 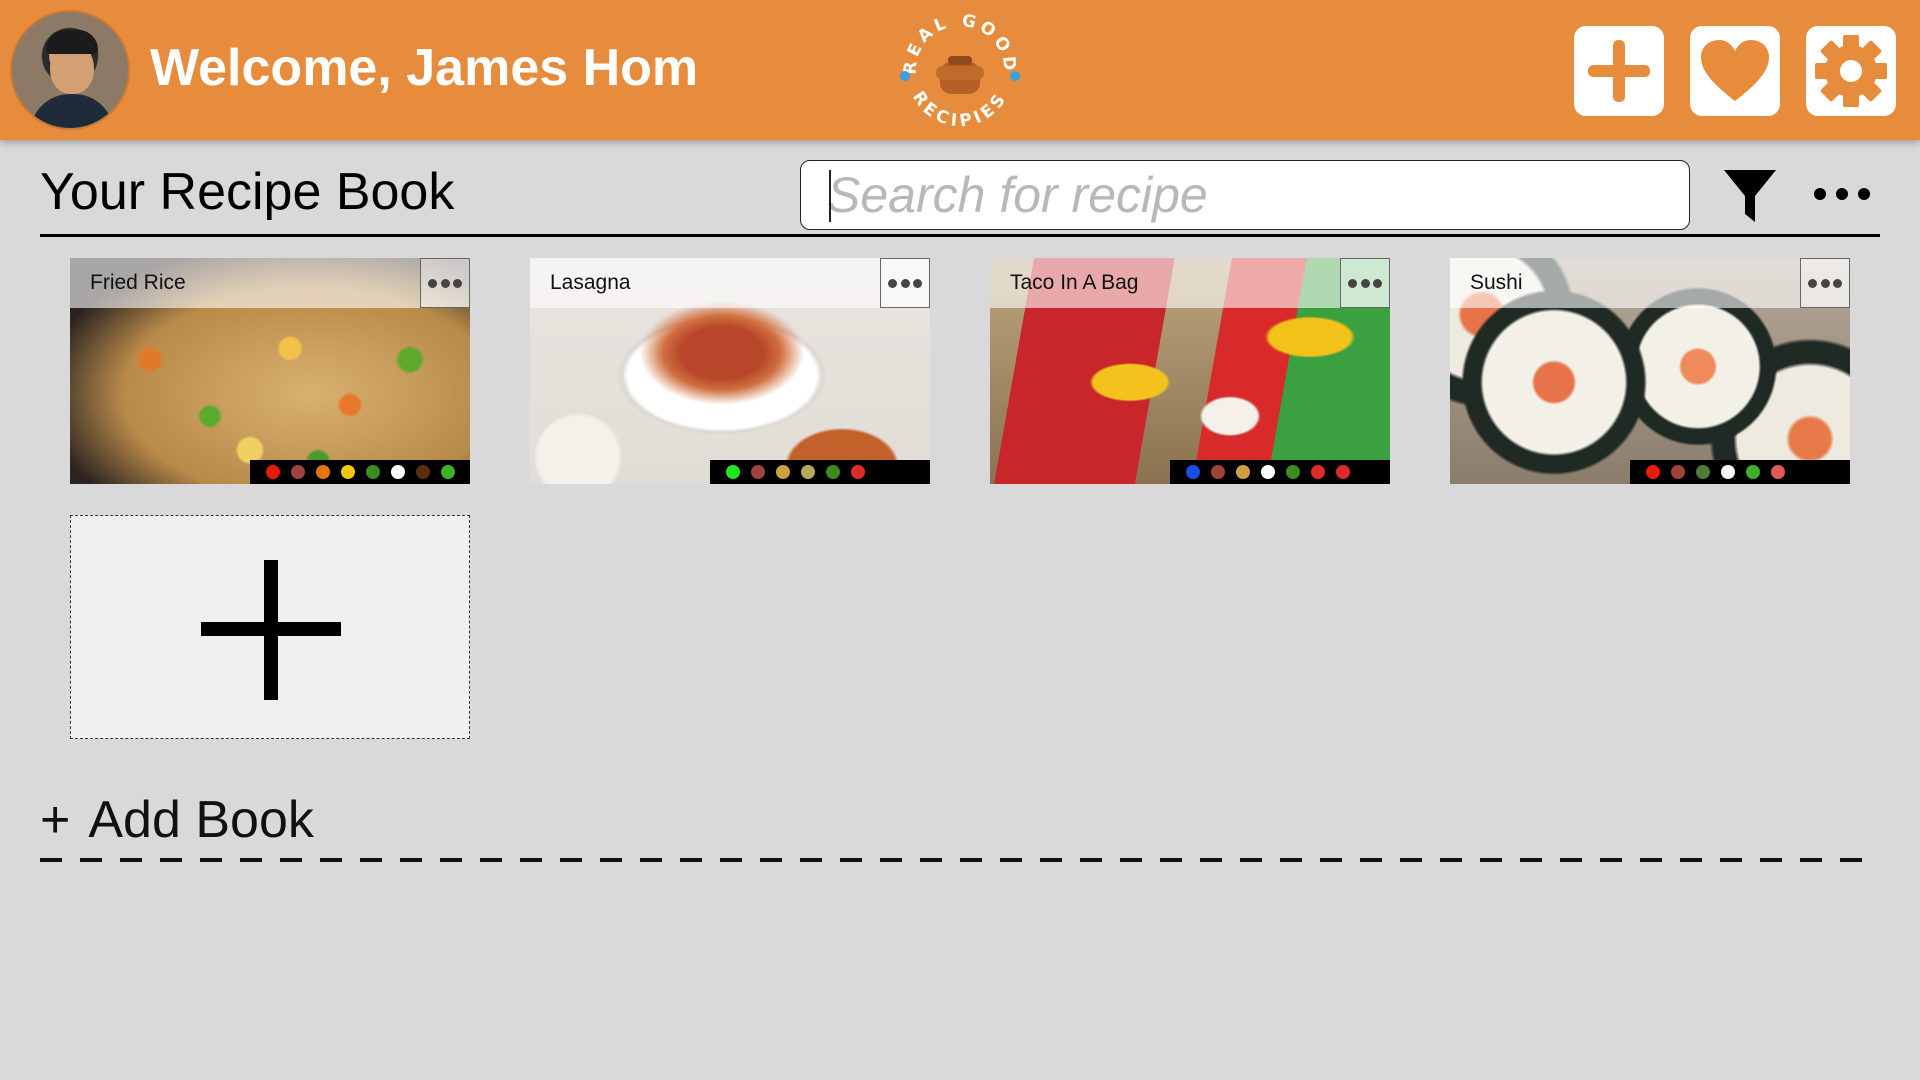 What do you see at coordinates (830, 196) in the screenshot?
I see `text-caret` at bounding box center [830, 196].